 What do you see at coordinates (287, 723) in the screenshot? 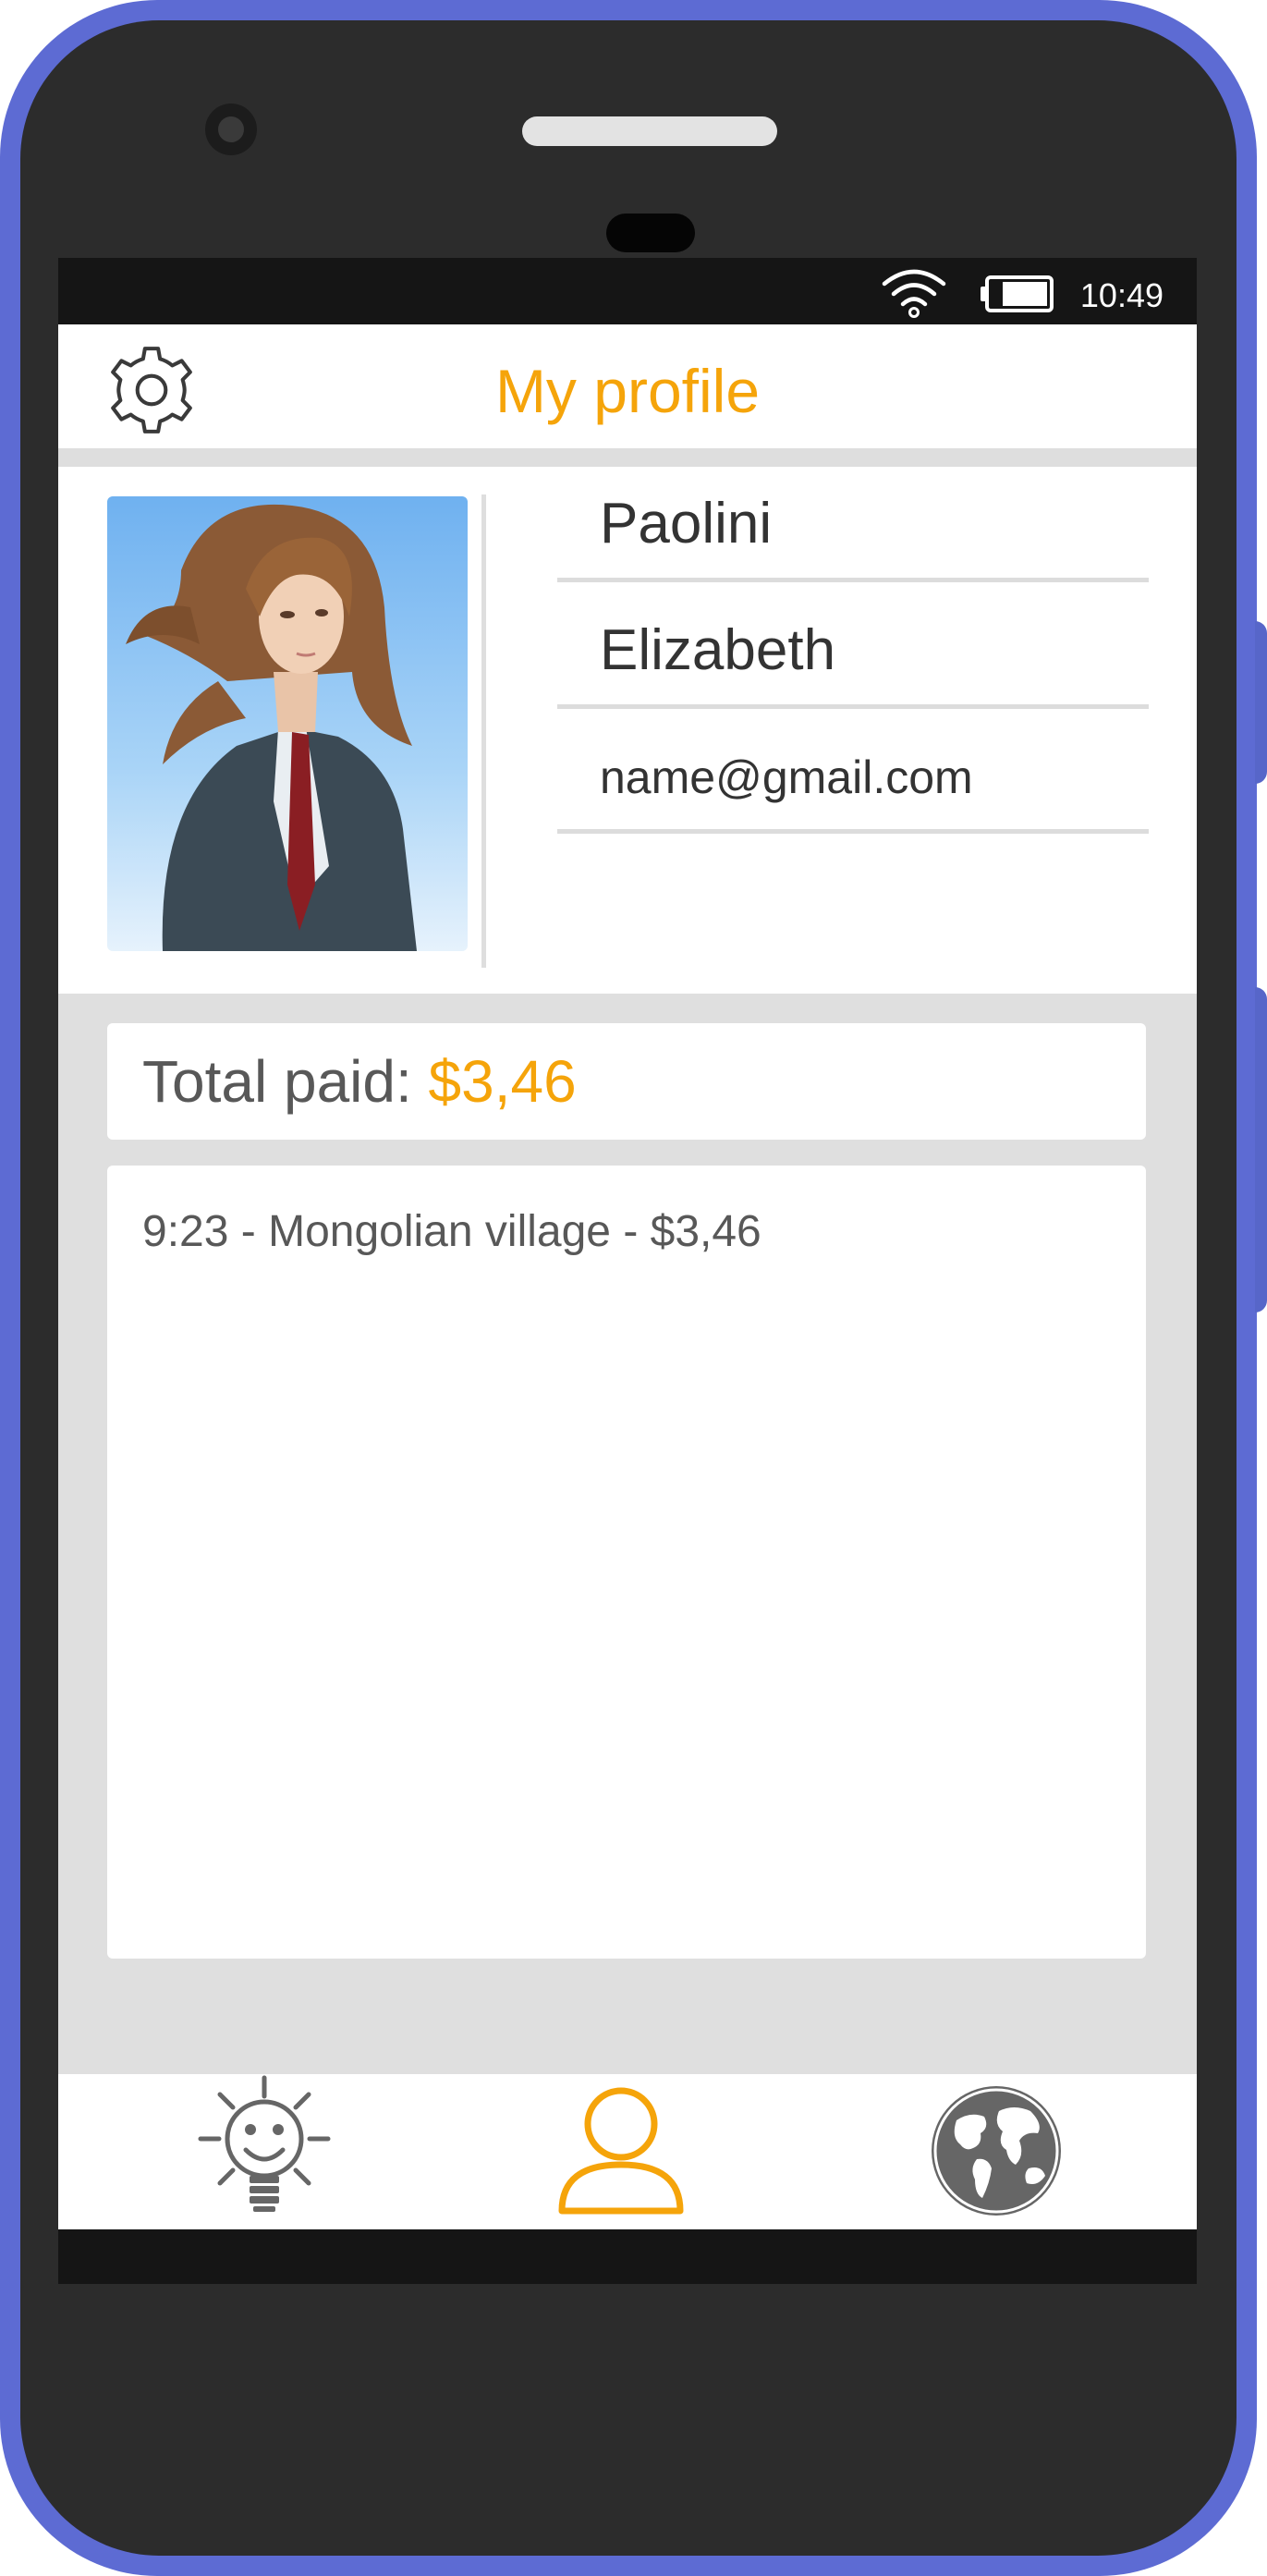
I see `profile-photo` at bounding box center [287, 723].